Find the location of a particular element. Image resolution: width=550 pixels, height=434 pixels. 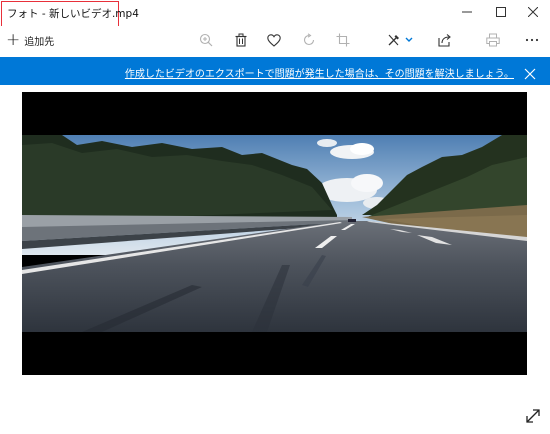

favorite-button is located at coordinates (274, 40).